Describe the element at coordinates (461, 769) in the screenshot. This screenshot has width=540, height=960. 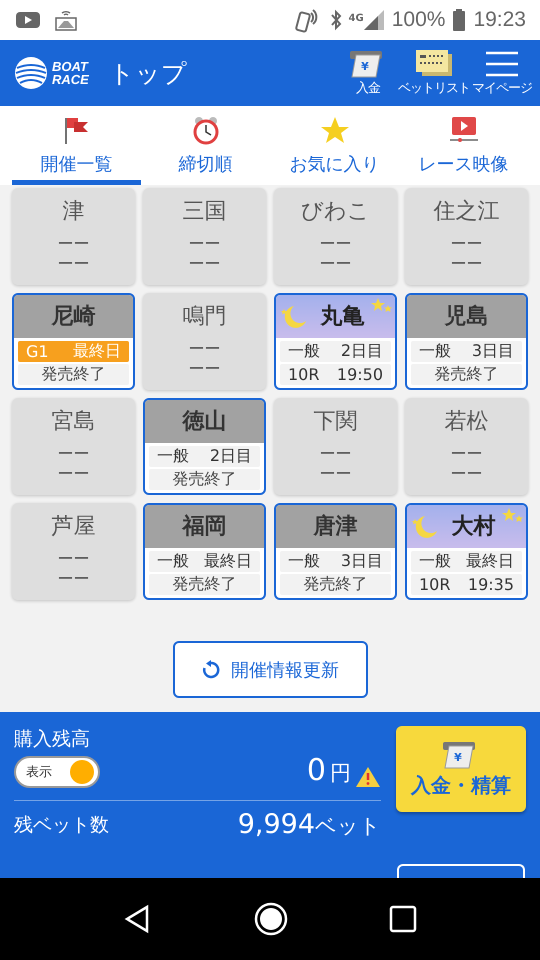
I see `deposit-button: ¥ 入金・精算` at that location.